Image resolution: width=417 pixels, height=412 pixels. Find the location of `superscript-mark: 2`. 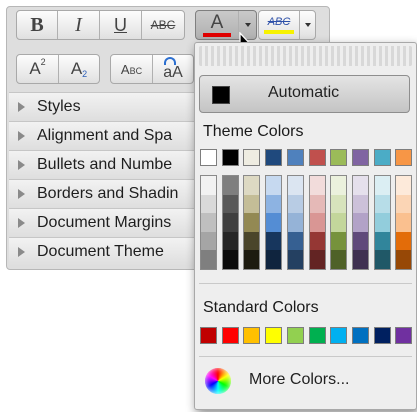

superscript-mark: 2 is located at coordinates (43, 62).